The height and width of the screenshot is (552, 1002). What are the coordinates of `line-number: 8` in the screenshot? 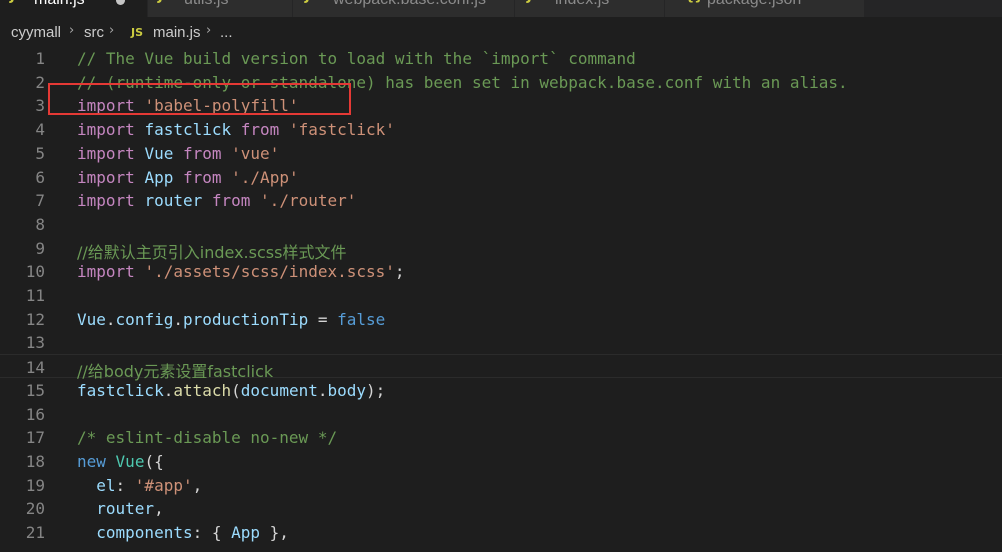 It's located at (40, 224).